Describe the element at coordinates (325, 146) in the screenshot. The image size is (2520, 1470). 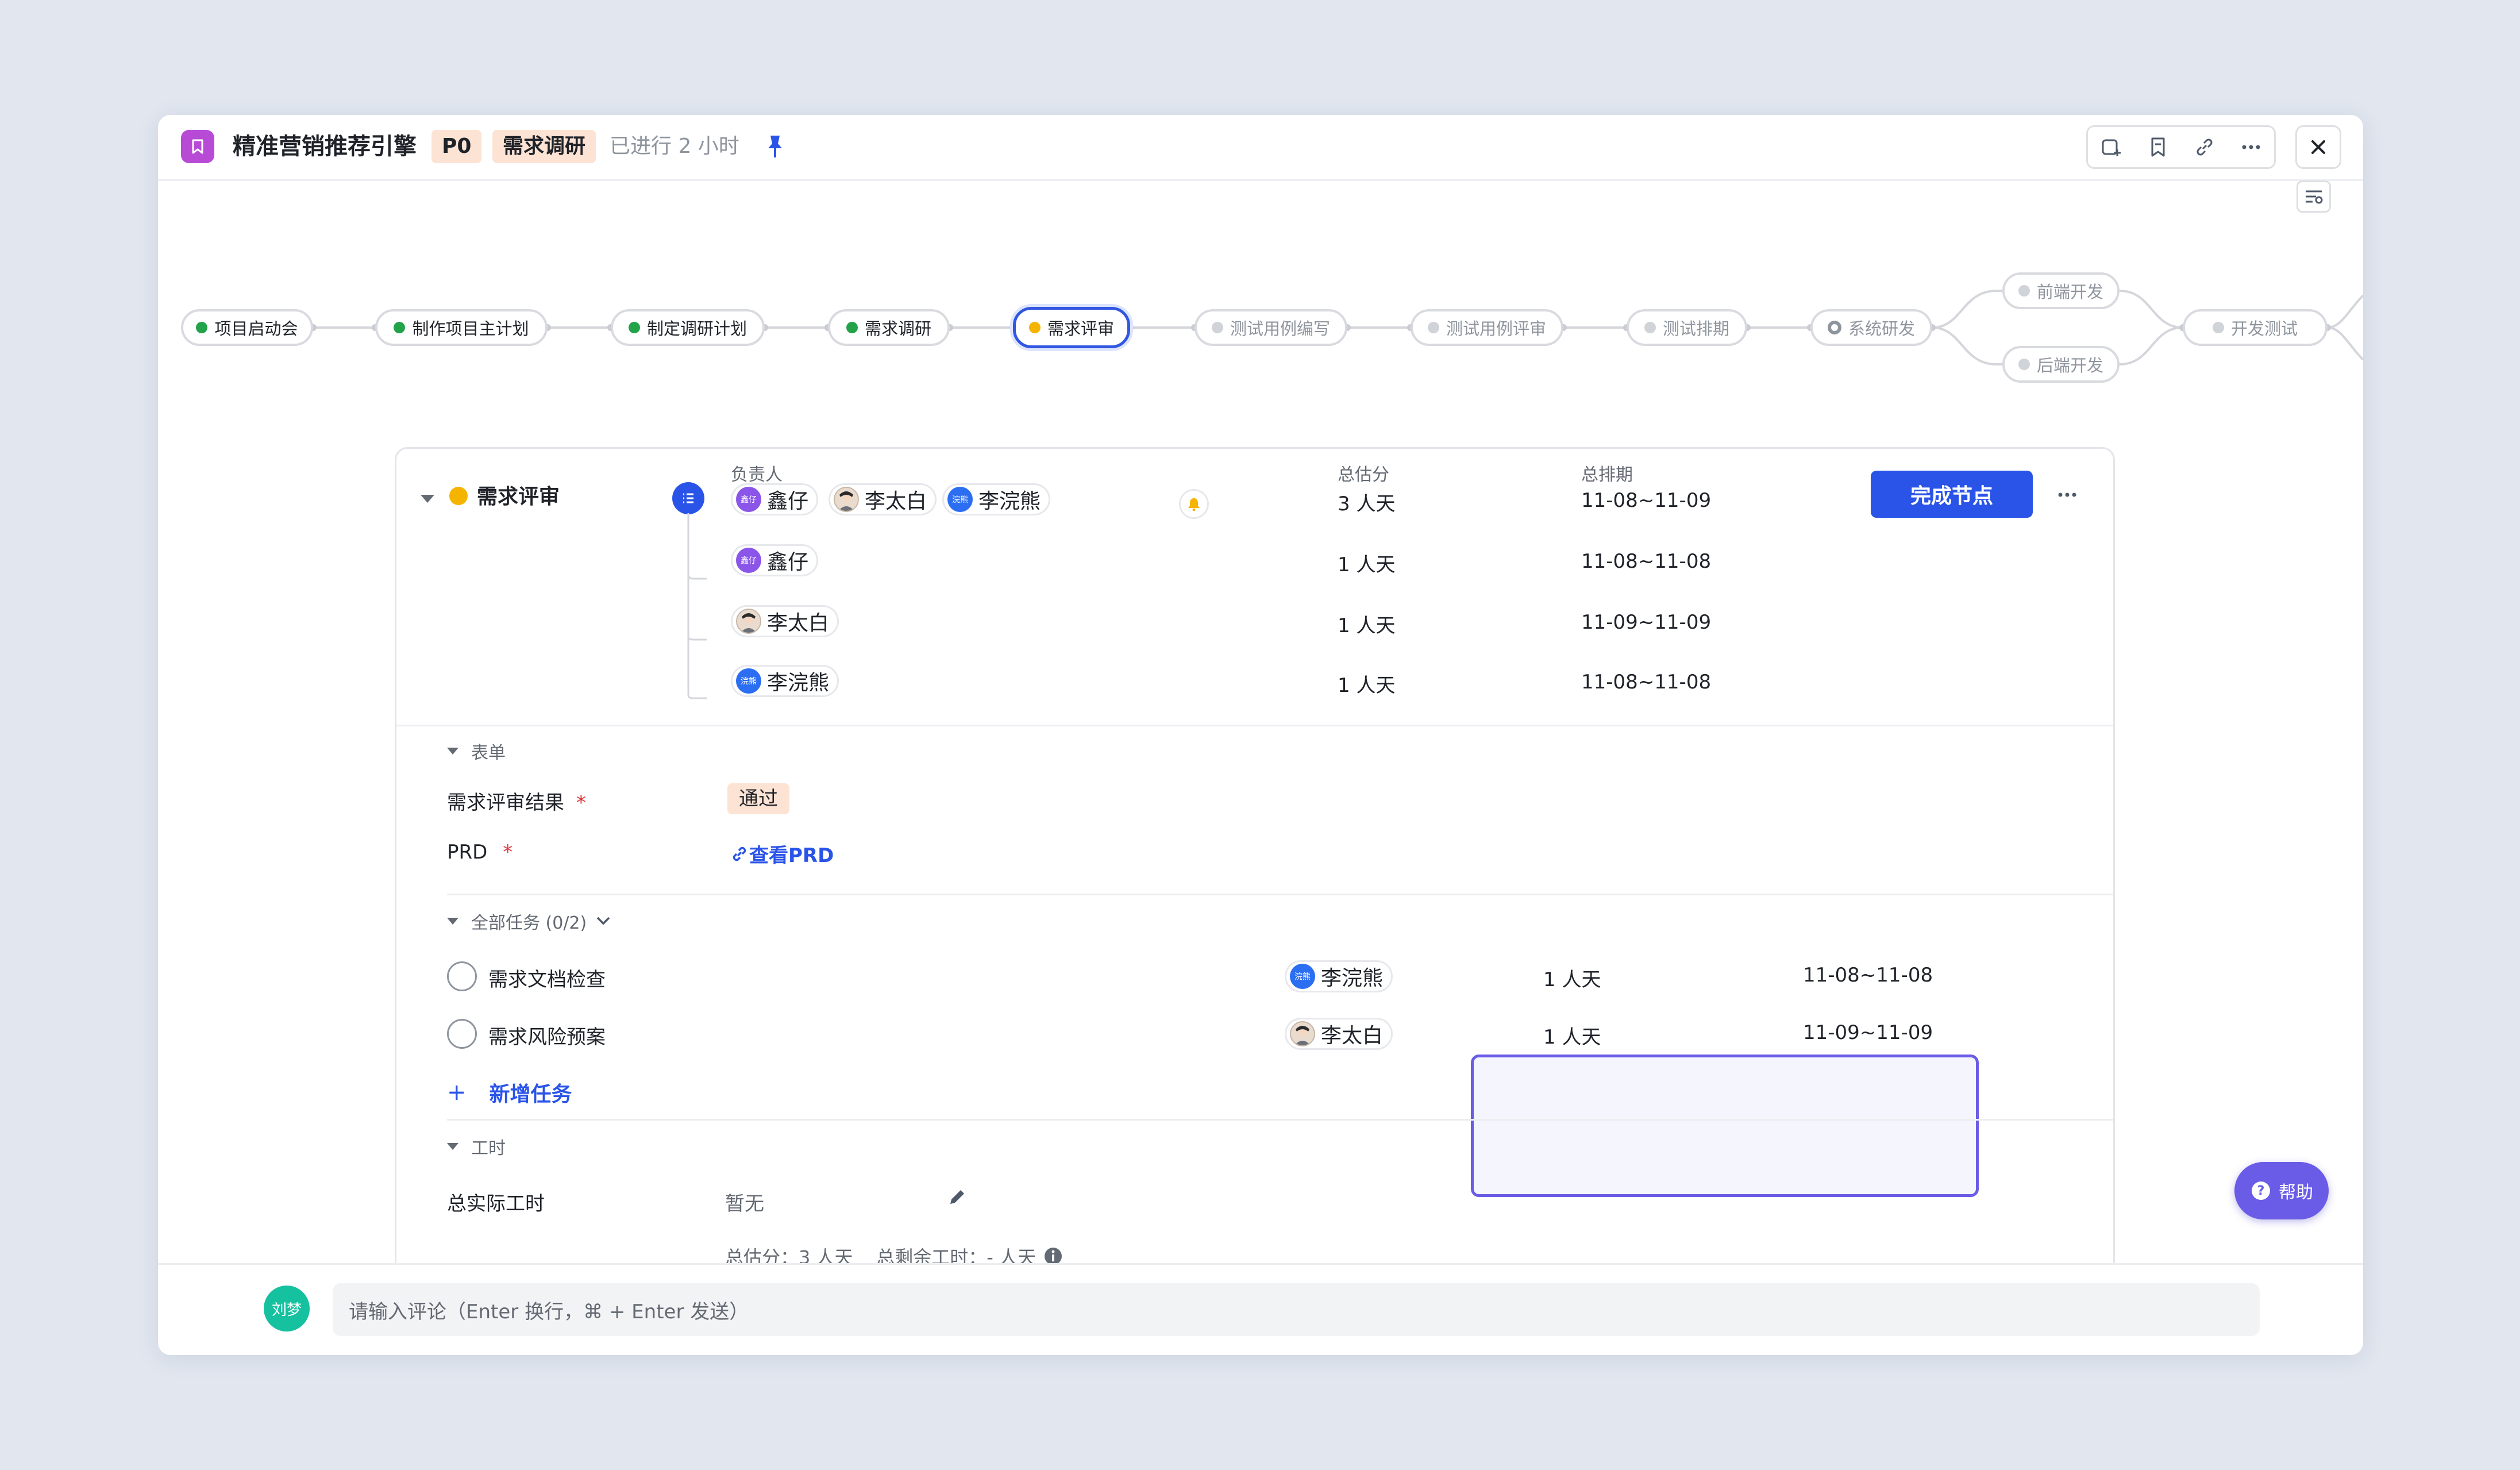
I see `page-title: 精准营销推荐引擎` at that location.